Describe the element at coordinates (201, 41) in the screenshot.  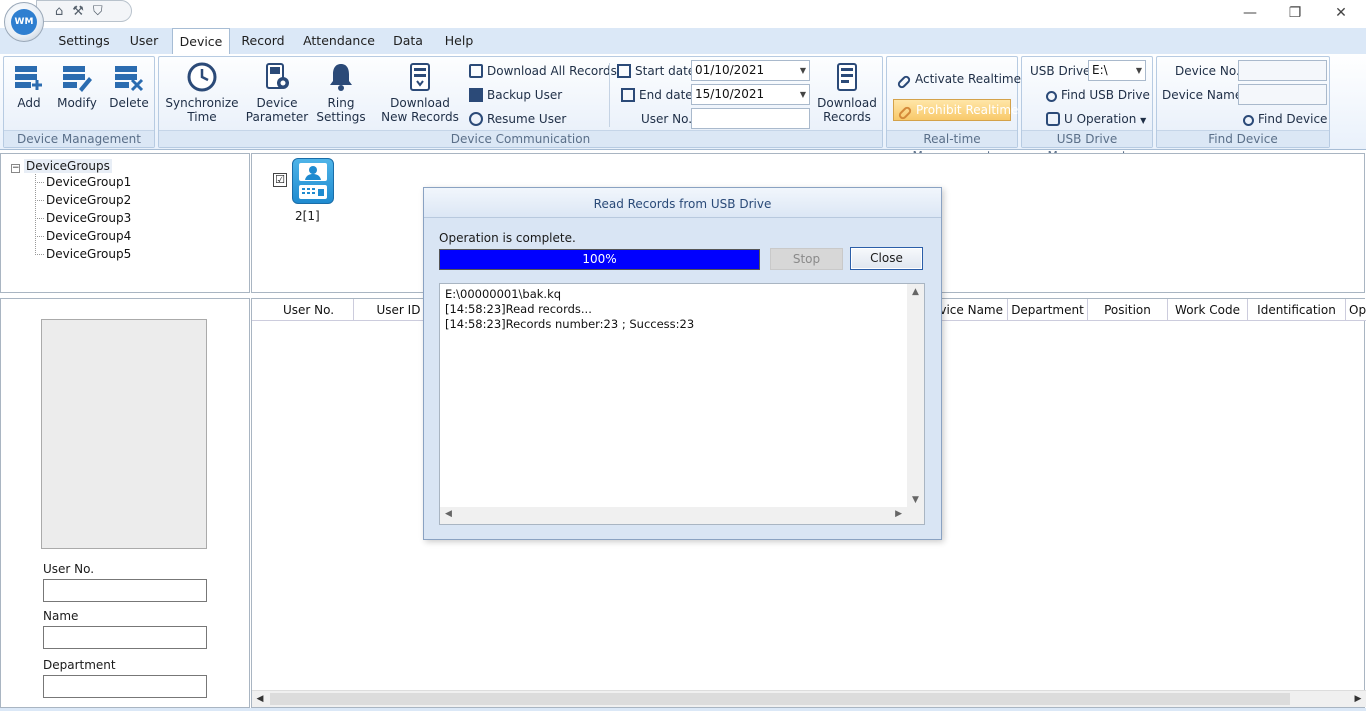
I see `tab-device: Device` at that location.